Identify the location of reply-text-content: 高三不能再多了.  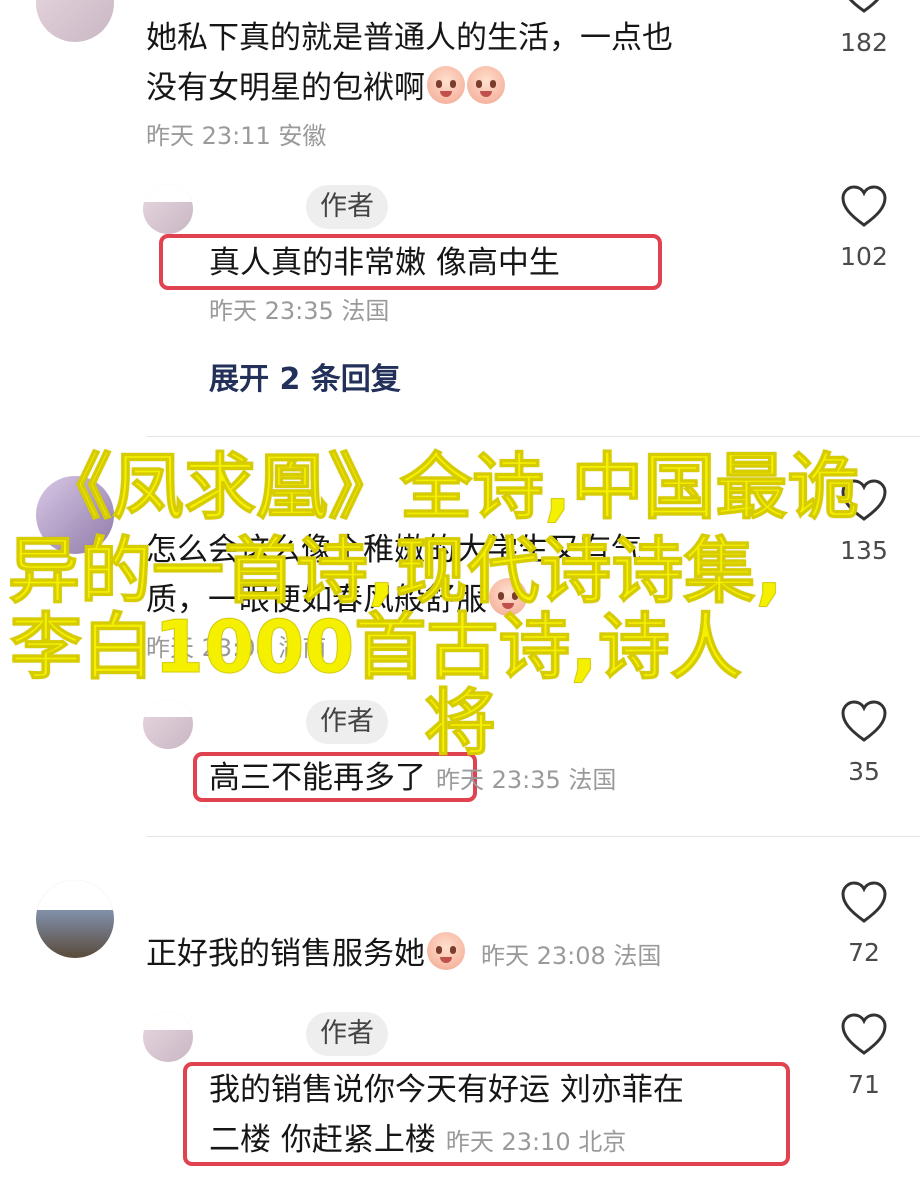
(317, 778).